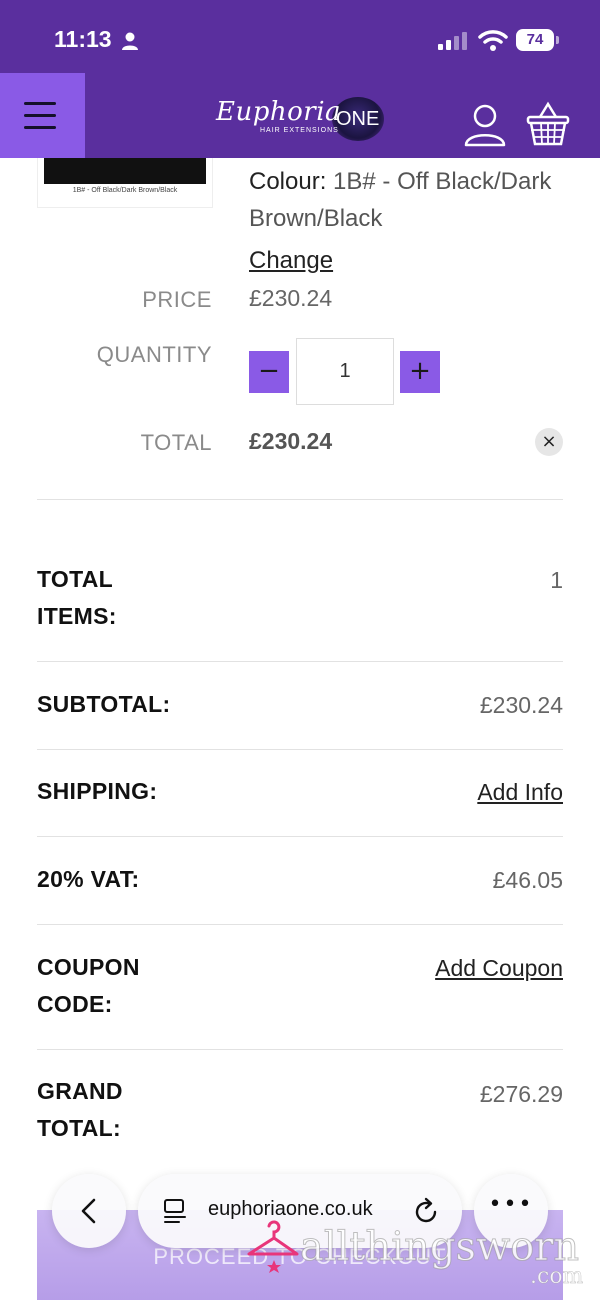 The width and height of the screenshot is (600, 1300). What do you see at coordinates (154, 354) in the screenshot?
I see `quantity-label: QUANTITY` at bounding box center [154, 354].